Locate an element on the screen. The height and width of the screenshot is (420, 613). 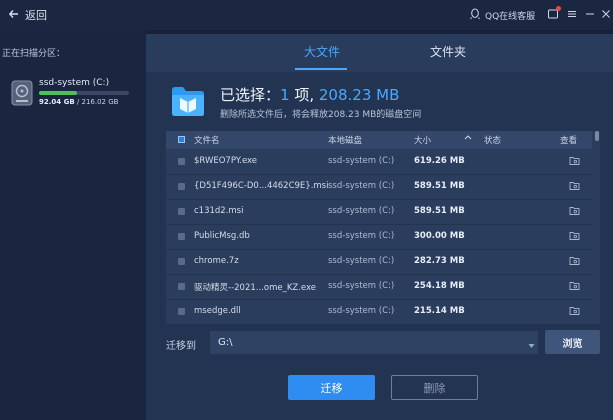
table-row: $RWEO7PY.exe ssd-system (C:) 619.26 MB is located at coordinates (379, 162).